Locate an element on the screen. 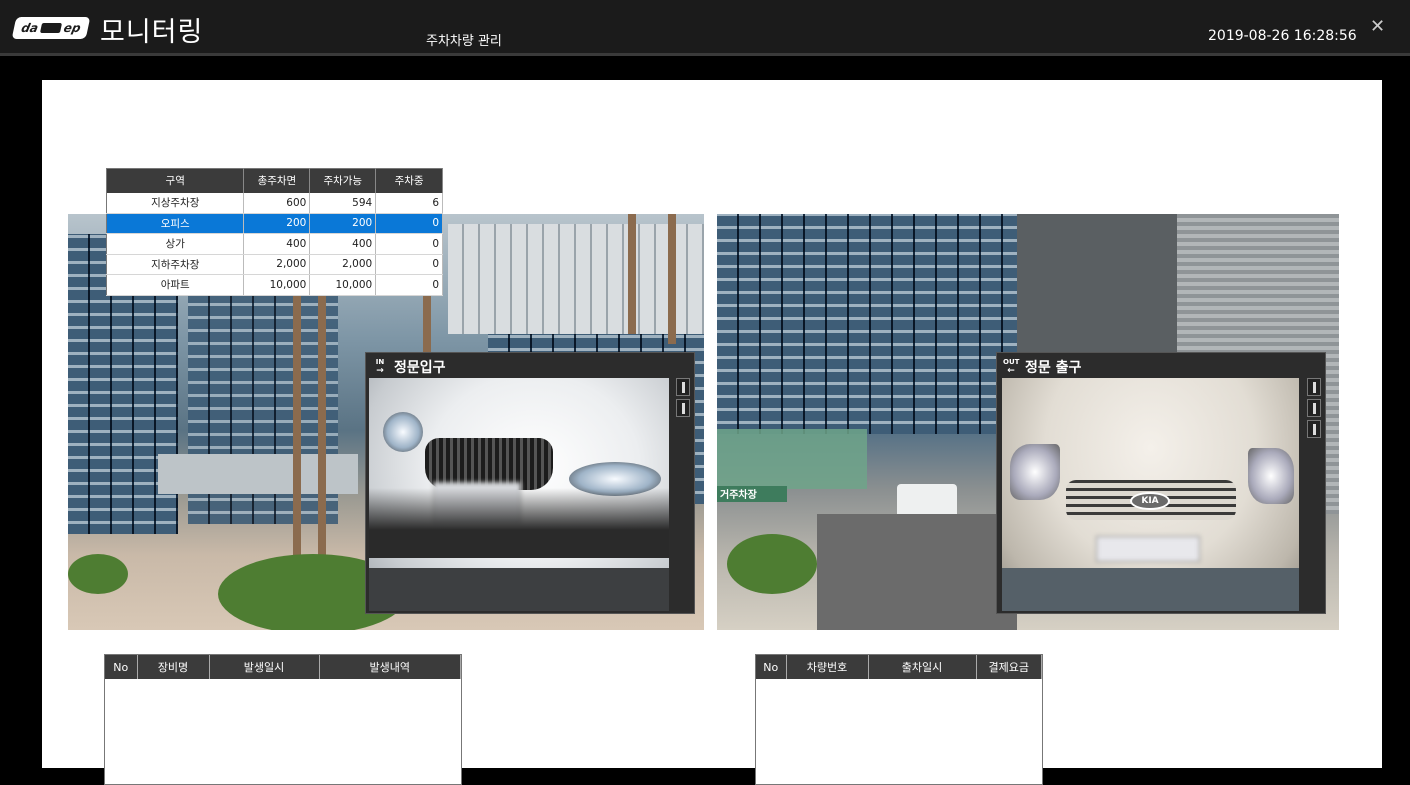  column-header: 발생내역 is located at coordinates (390, 667).